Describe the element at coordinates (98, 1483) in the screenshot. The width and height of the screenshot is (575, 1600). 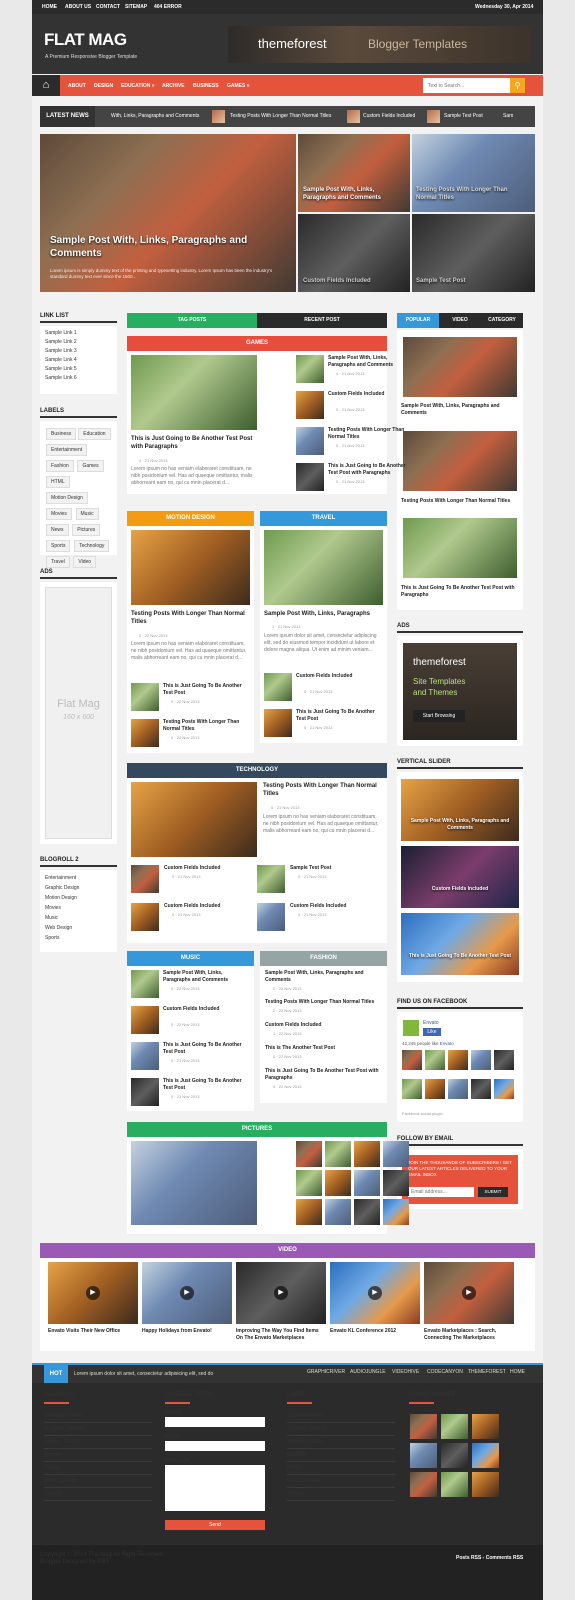
I see `footer-blogroll-item: Web Design` at that location.